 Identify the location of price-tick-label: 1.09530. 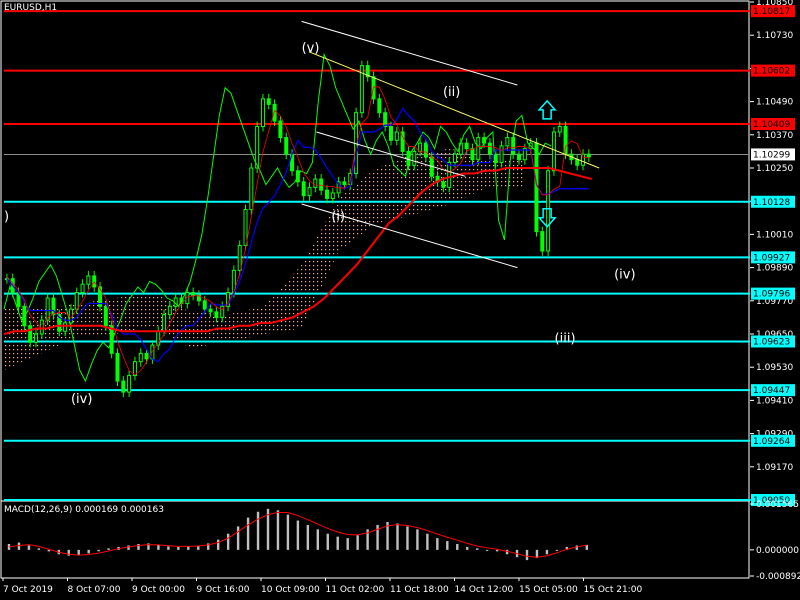
(774, 368).